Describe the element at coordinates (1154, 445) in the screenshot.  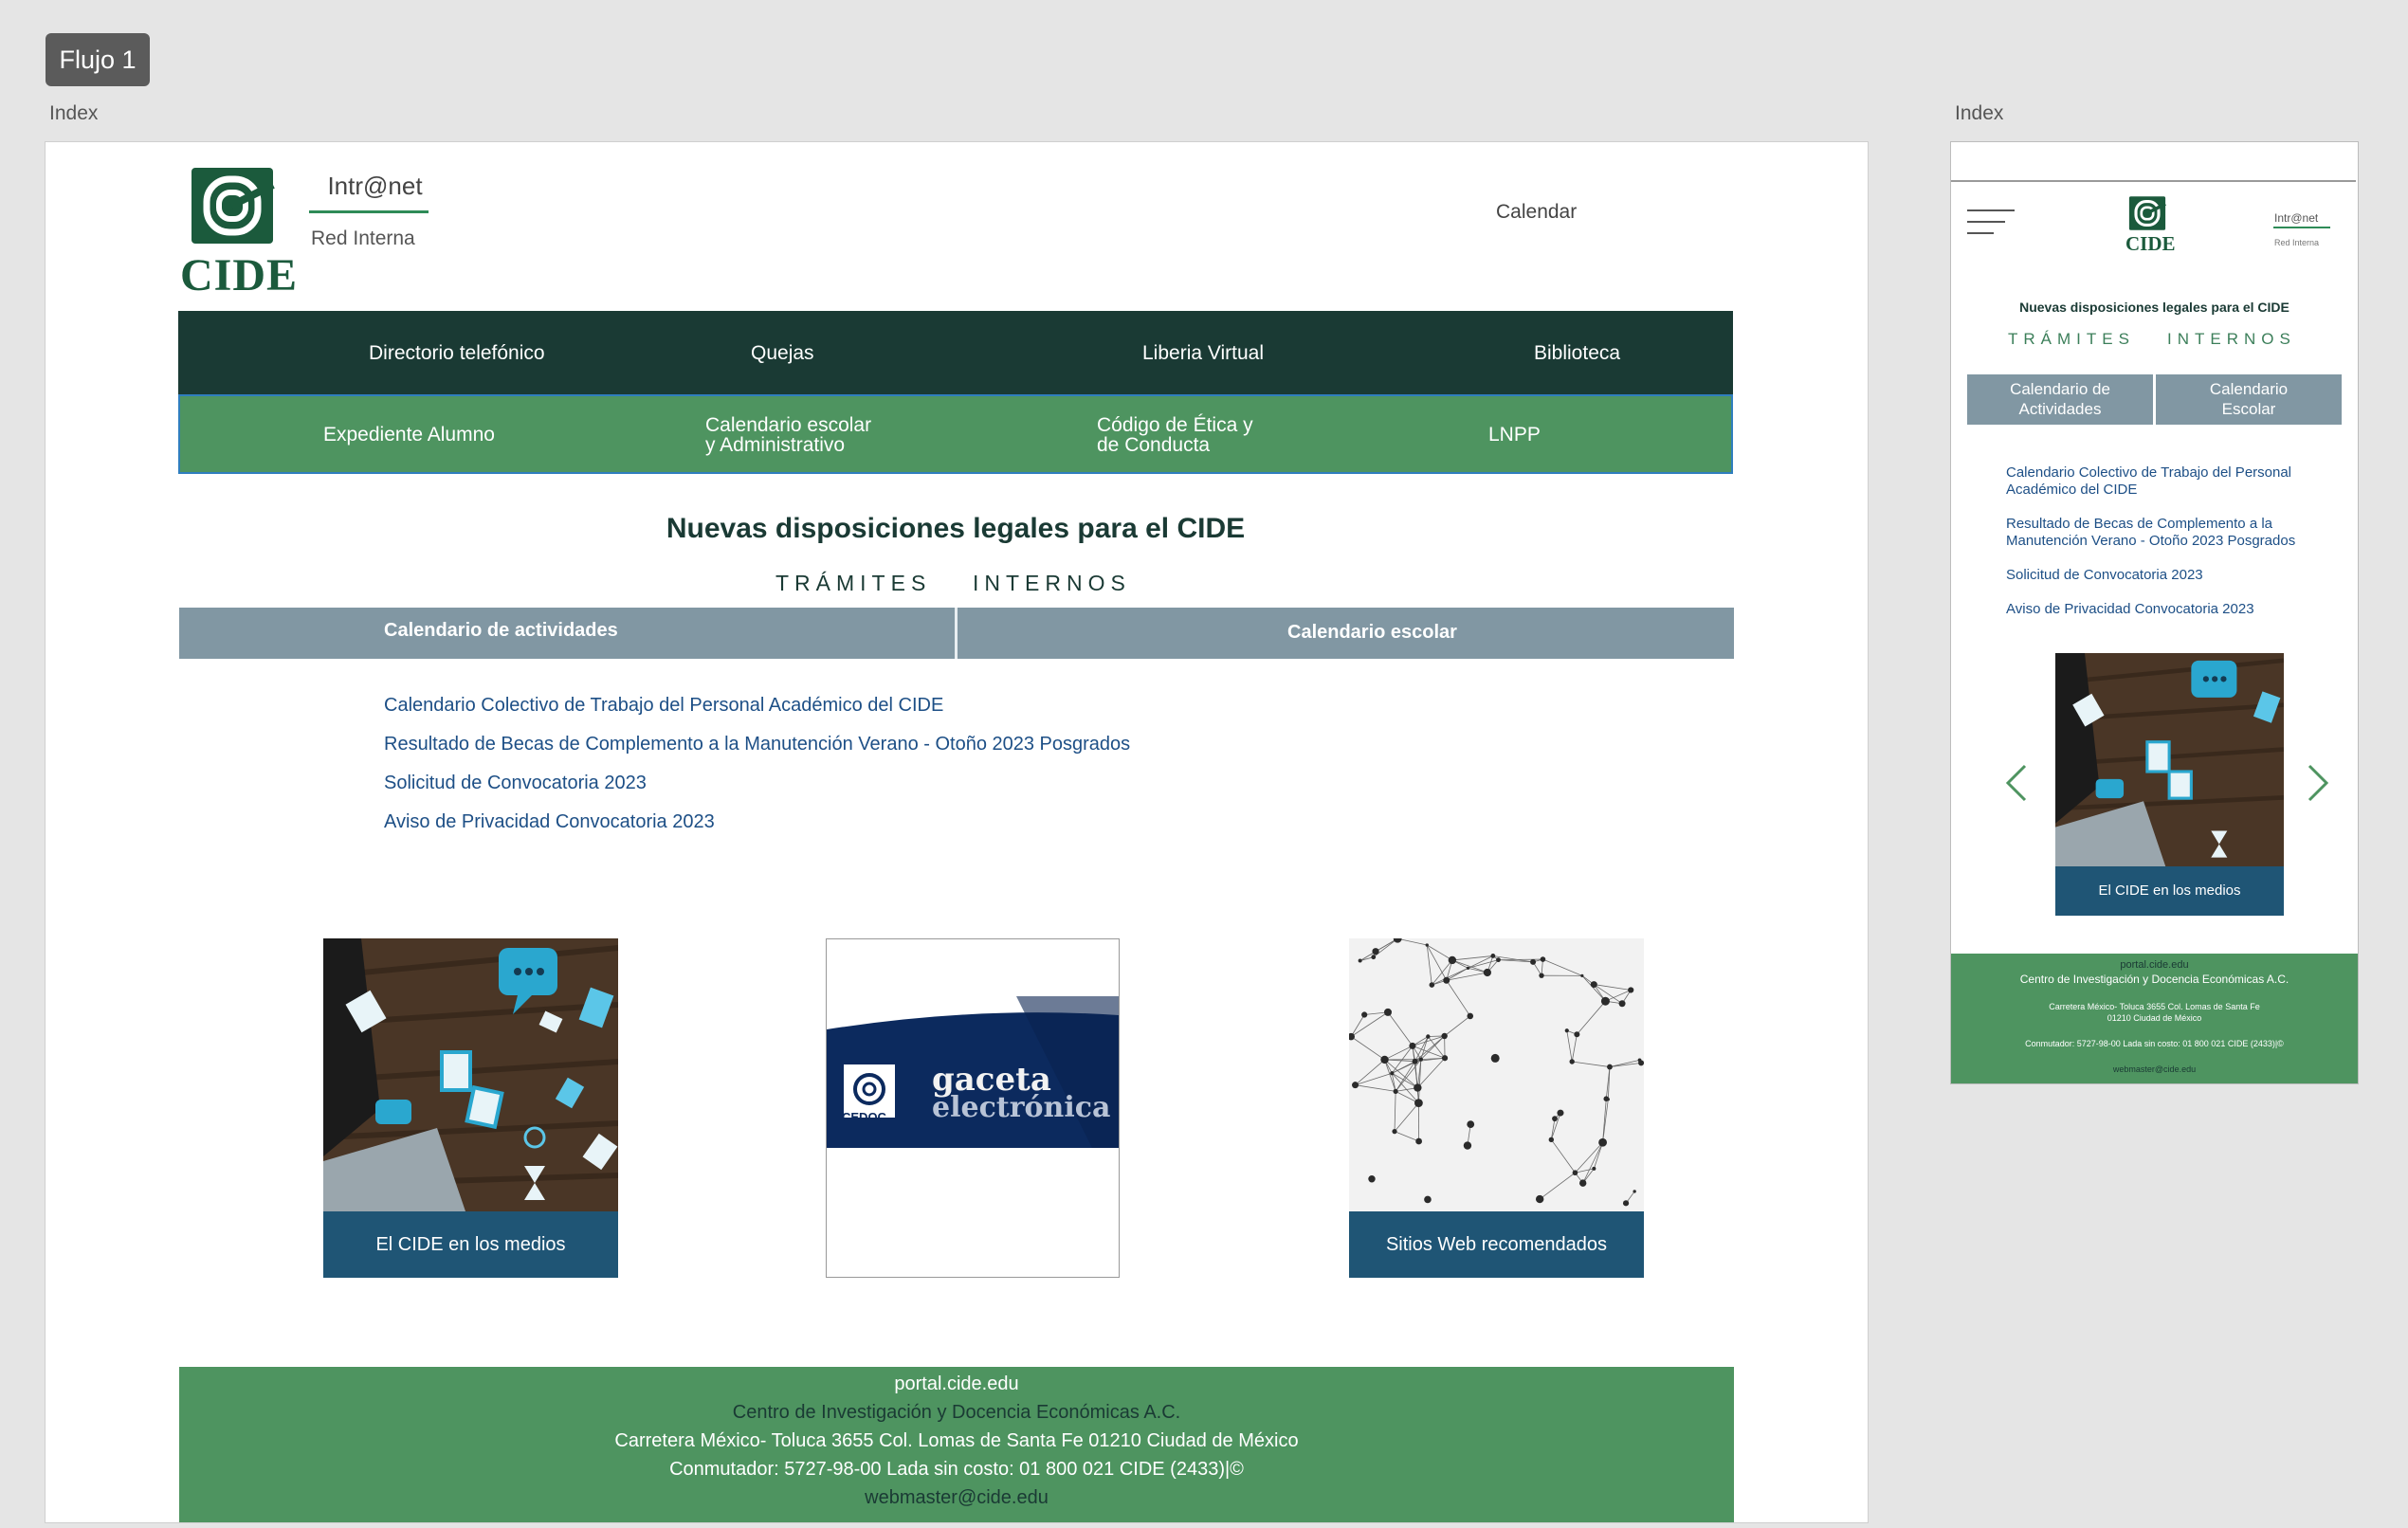
I see `nav-codigo-line2: de Conducta` at that location.